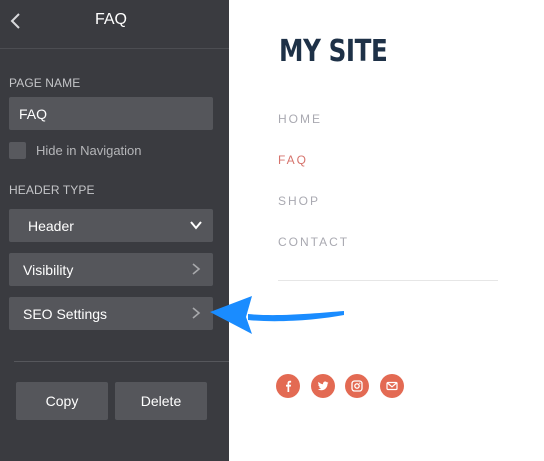 The image size is (544, 461). I want to click on nav-item-faq: FAQ, so click(293, 160).